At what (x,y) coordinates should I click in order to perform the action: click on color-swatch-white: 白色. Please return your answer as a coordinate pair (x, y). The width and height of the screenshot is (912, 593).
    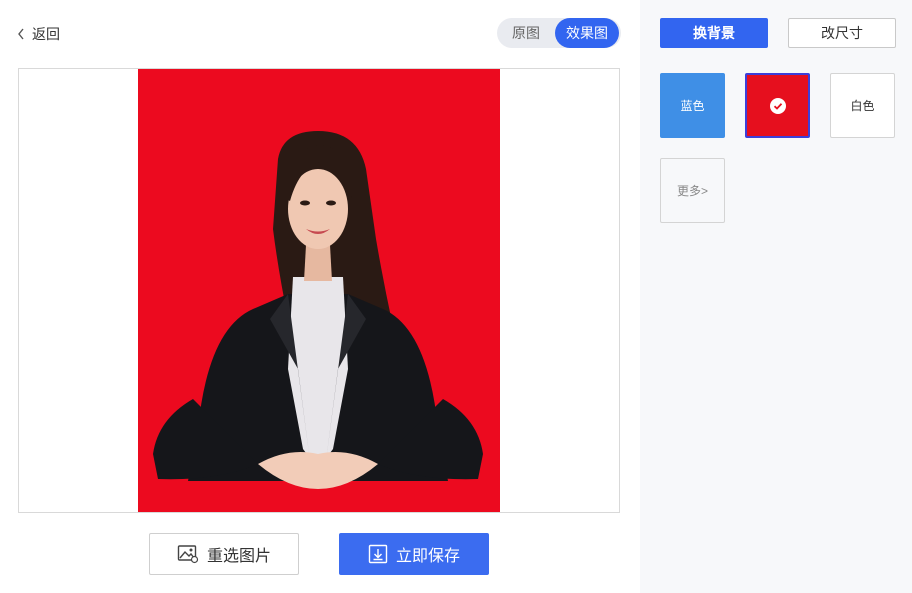
    Looking at the image, I should click on (862, 105).